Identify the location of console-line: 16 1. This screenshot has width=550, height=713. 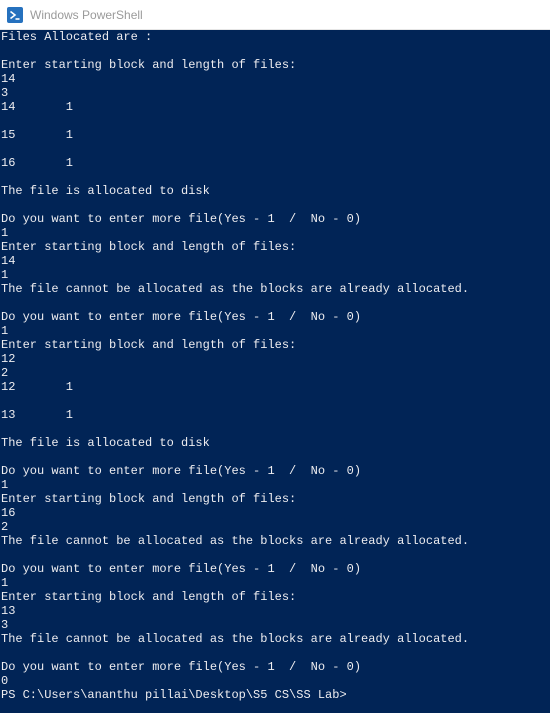
(37, 163).